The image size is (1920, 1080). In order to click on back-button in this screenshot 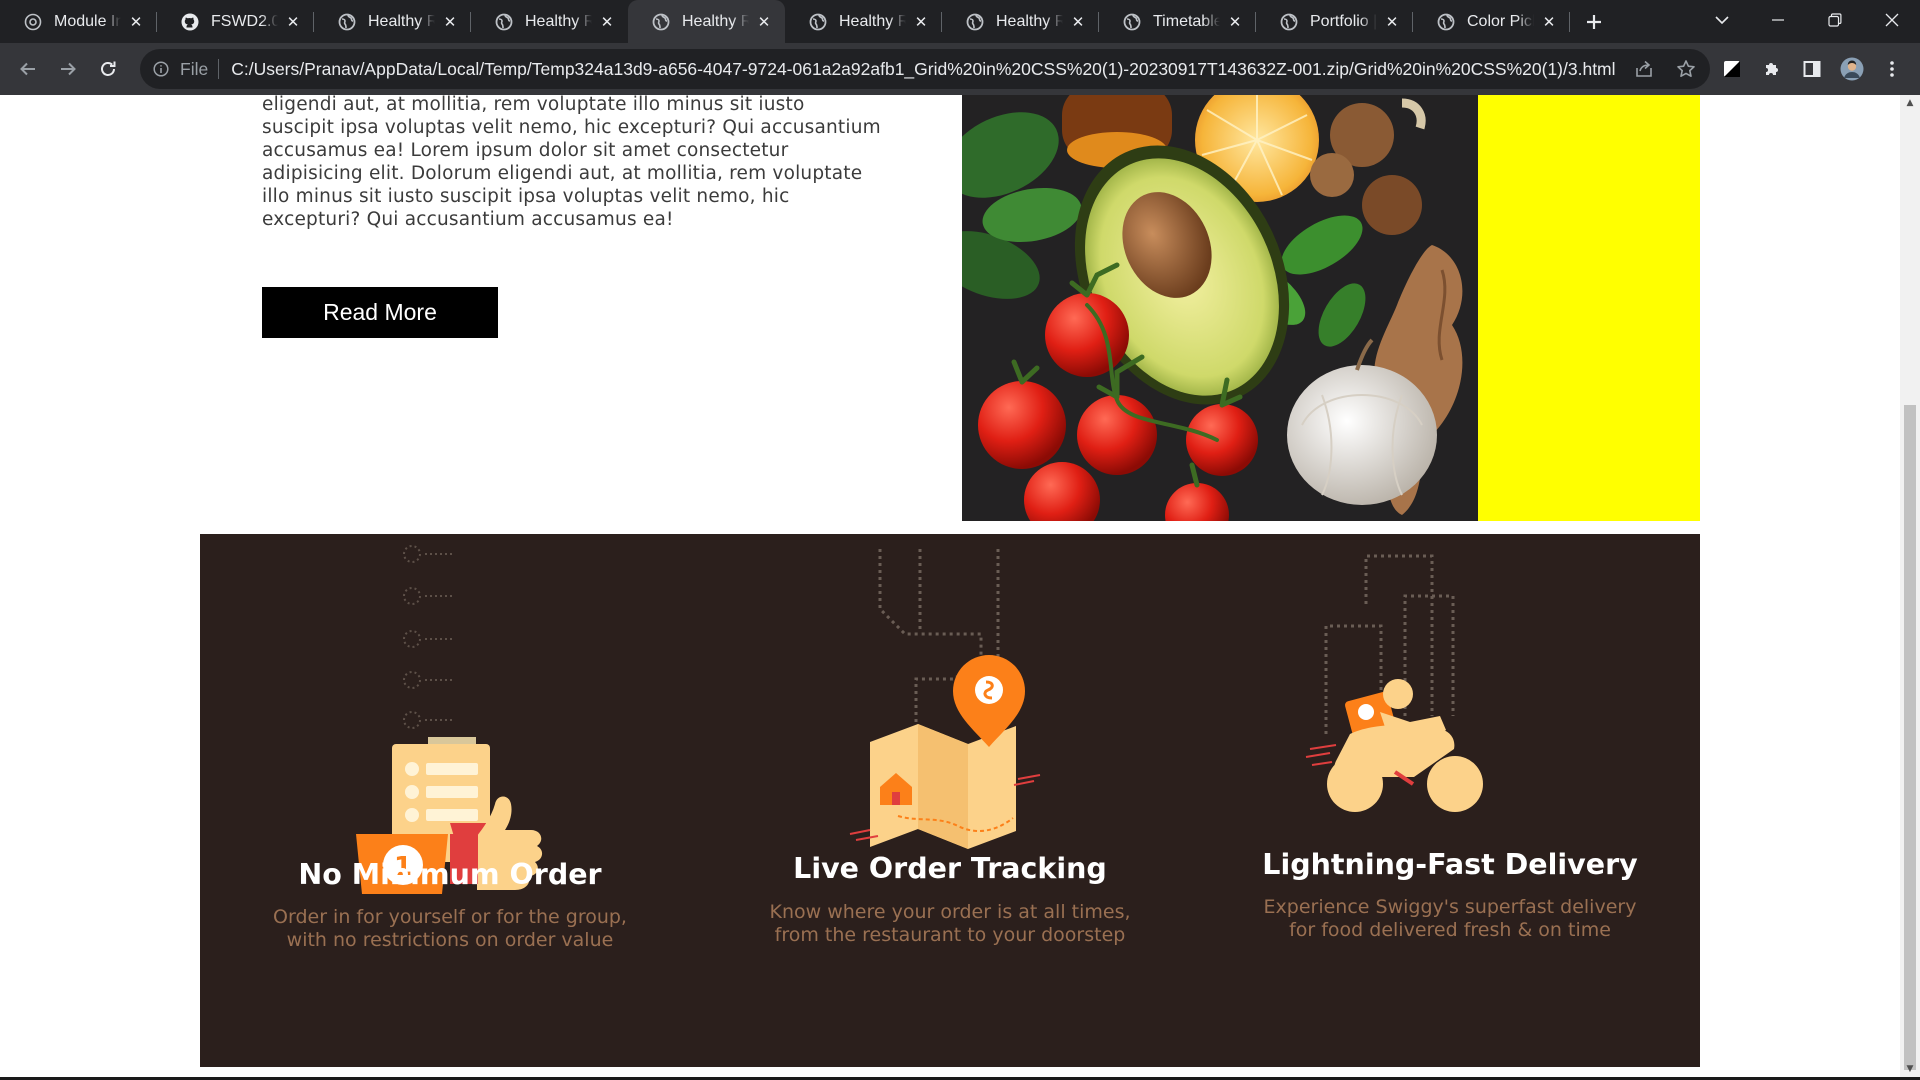, I will do `click(28, 69)`.